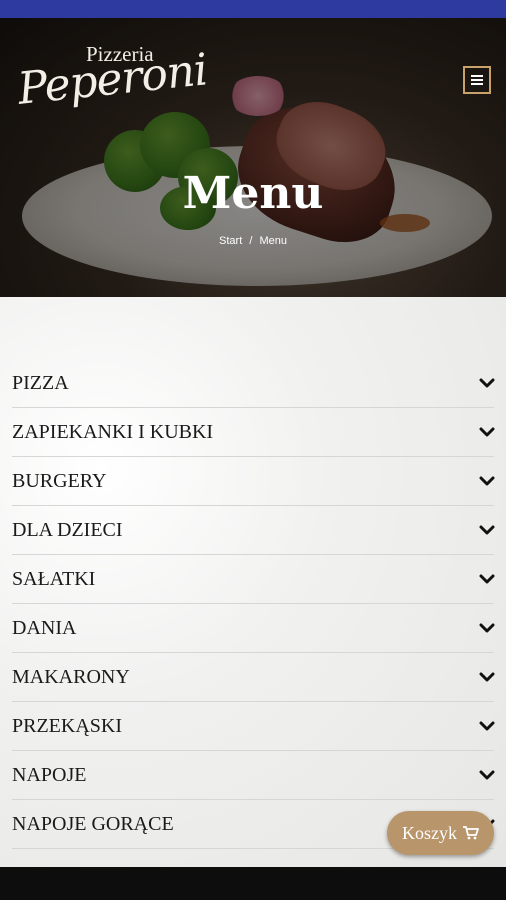  Describe the element at coordinates (112, 79) in the screenshot. I see `brand-line2: Peperoni` at that location.